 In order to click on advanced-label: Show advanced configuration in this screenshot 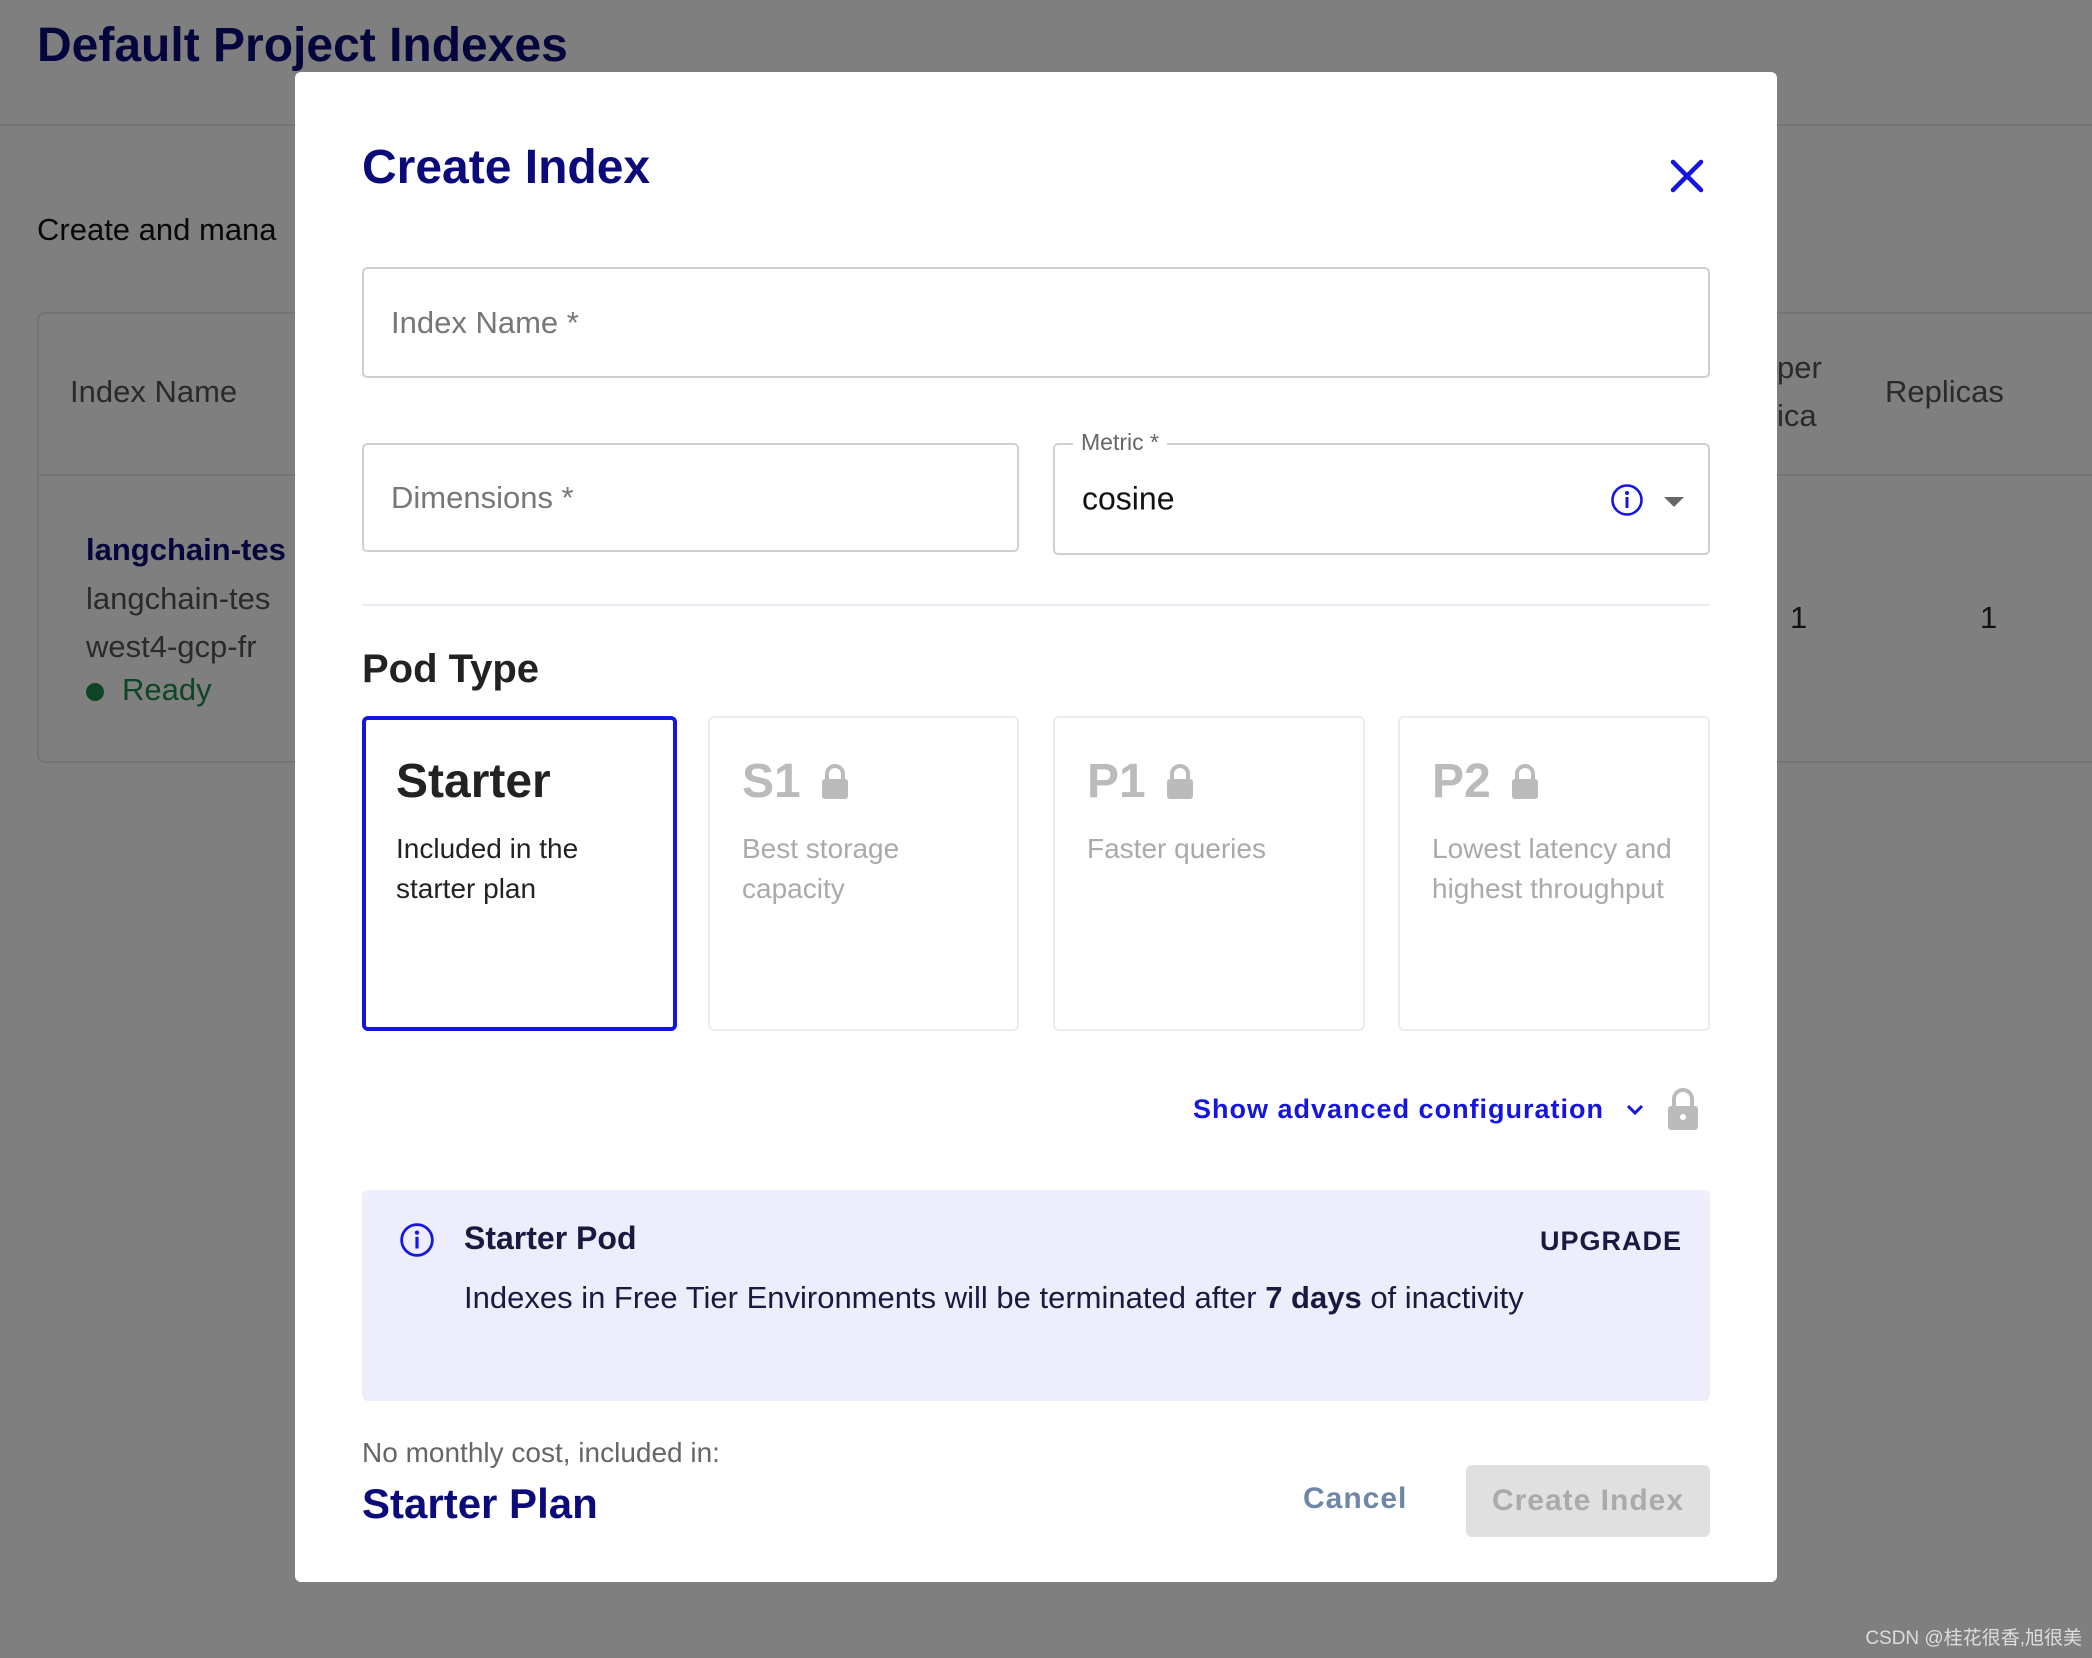, I will do `click(1399, 1109)`.